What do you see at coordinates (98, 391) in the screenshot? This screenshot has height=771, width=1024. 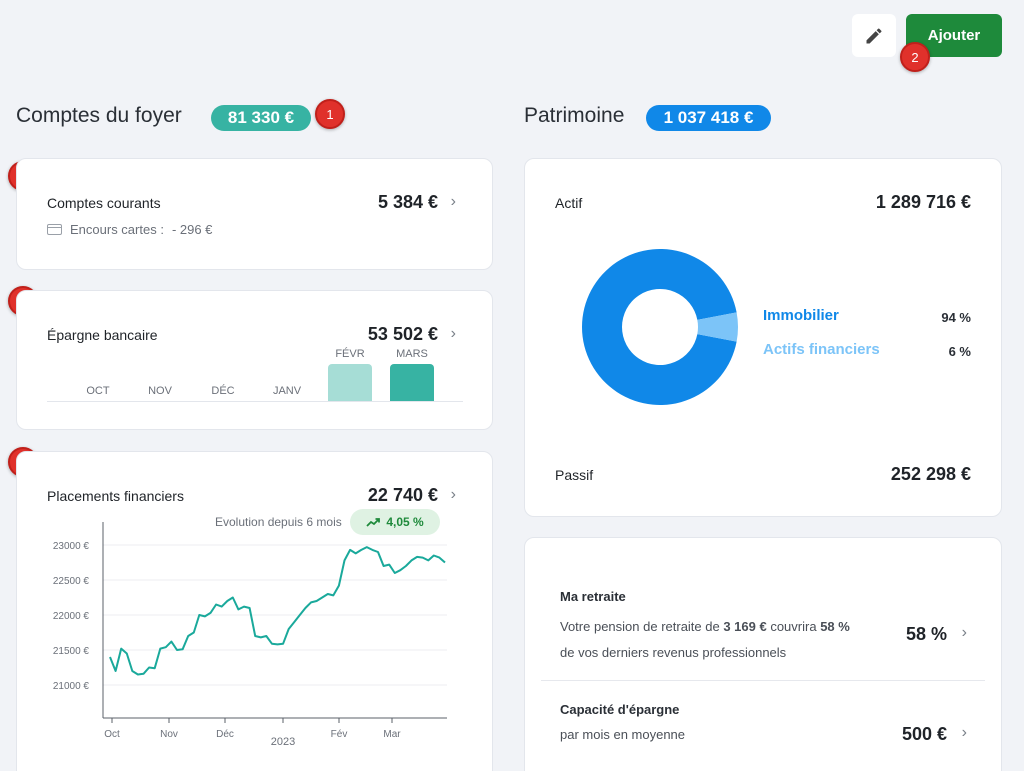 I see `savings-month-label: OCT` at bounding box center [98, 391].